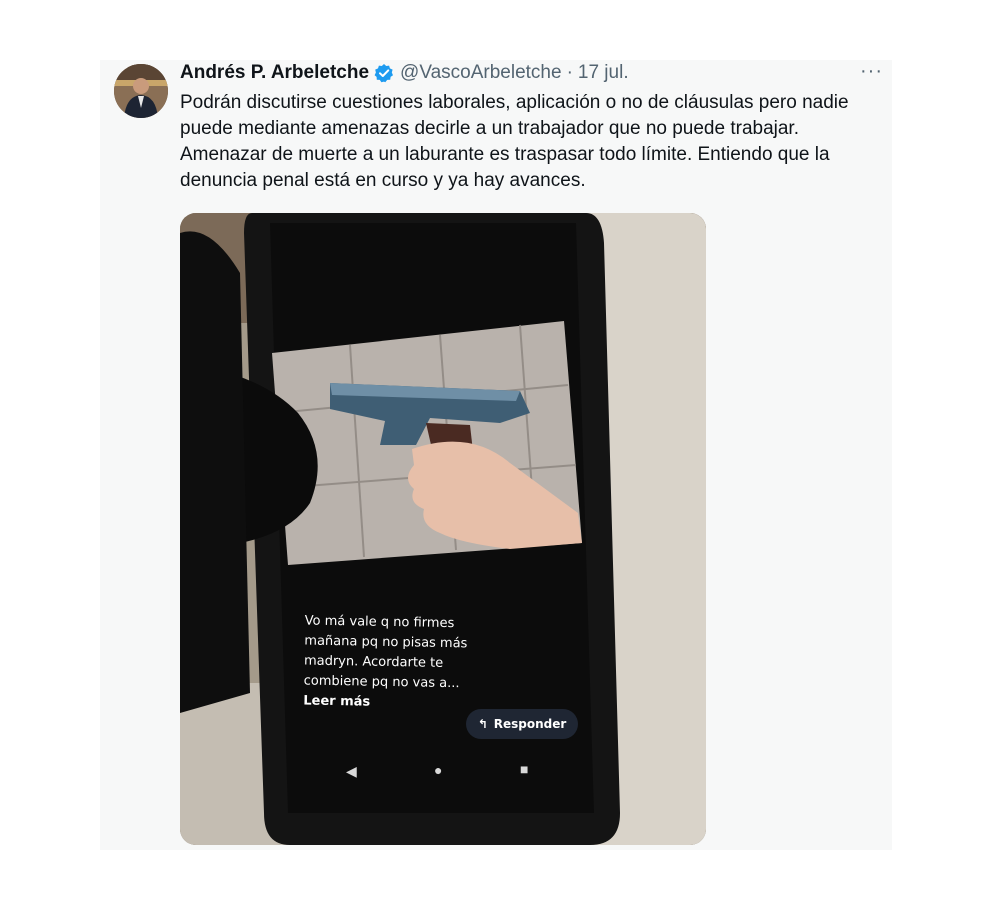 The height and width of the screenshot is (904, 992). What do you see at coordinates (141, 91) in the screenshot?
I see `avatar` at bounding box center [141, 91].